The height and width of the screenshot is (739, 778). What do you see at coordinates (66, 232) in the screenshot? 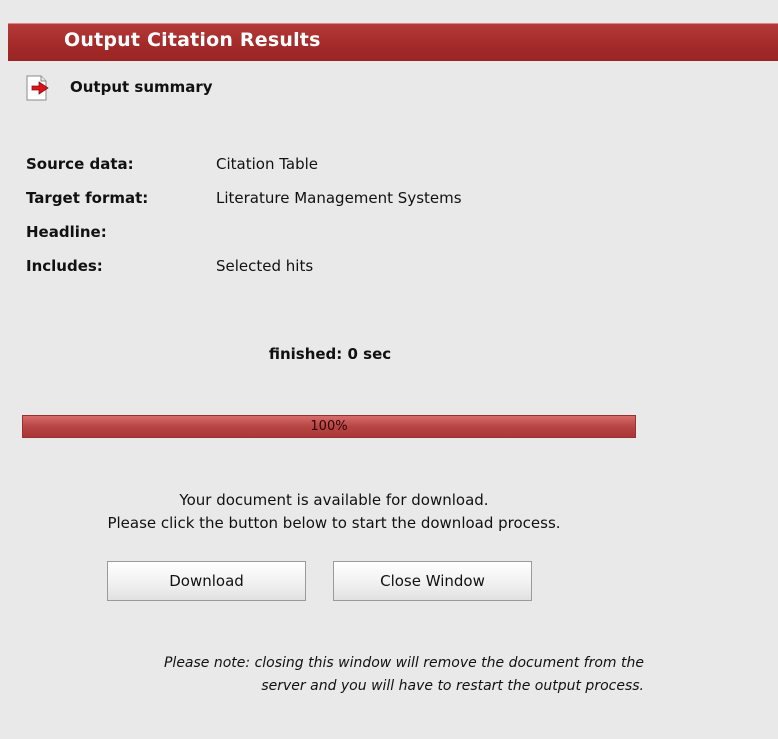
I see `info-key: Headline:` at bounding box center [66, 232].